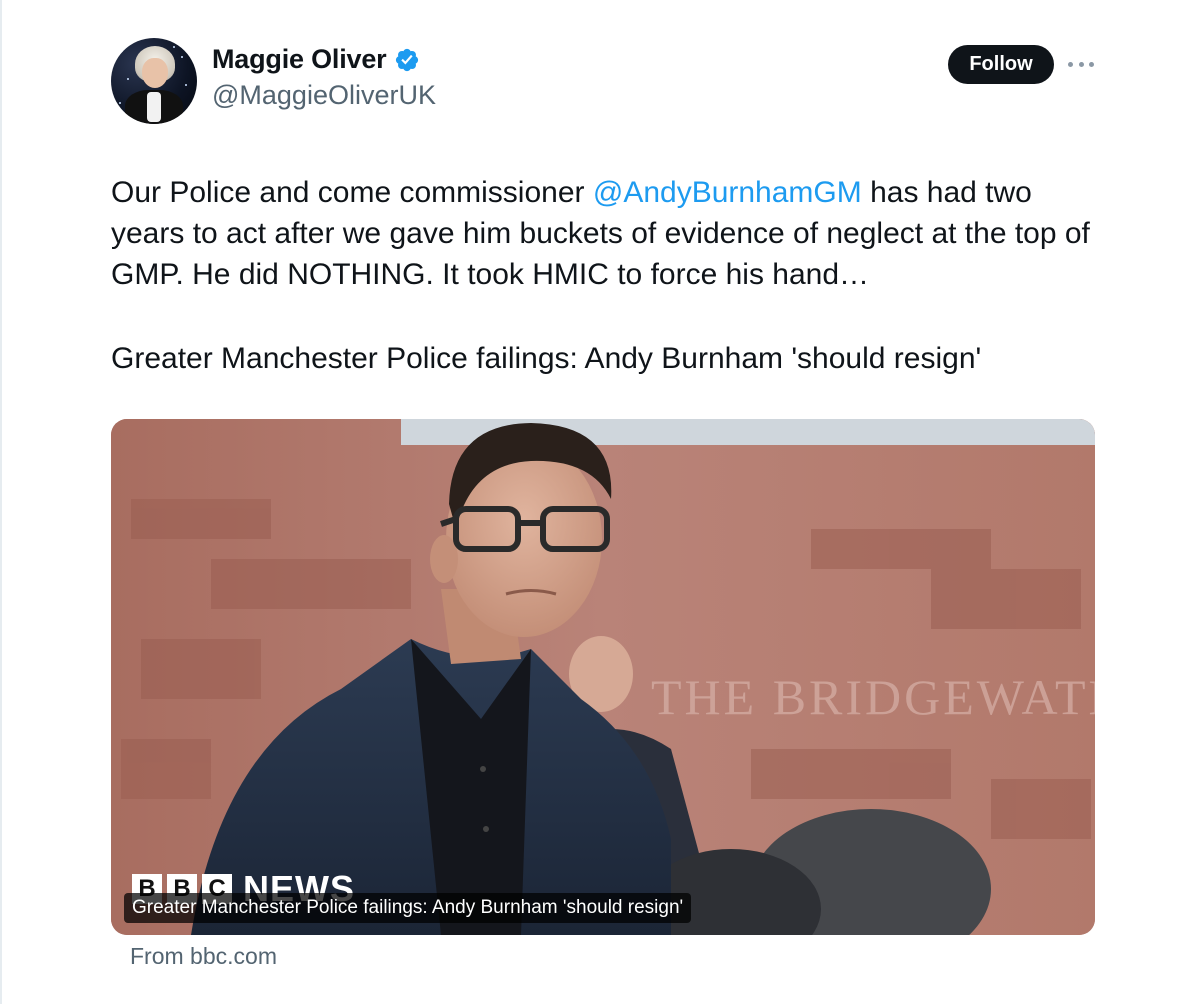 The width and height of the screenshot is (1200, 1004). Describe the element at coordinates (324, 95) in the screenshot. I see `author-handle: @MaggieOliverUK` at that location.